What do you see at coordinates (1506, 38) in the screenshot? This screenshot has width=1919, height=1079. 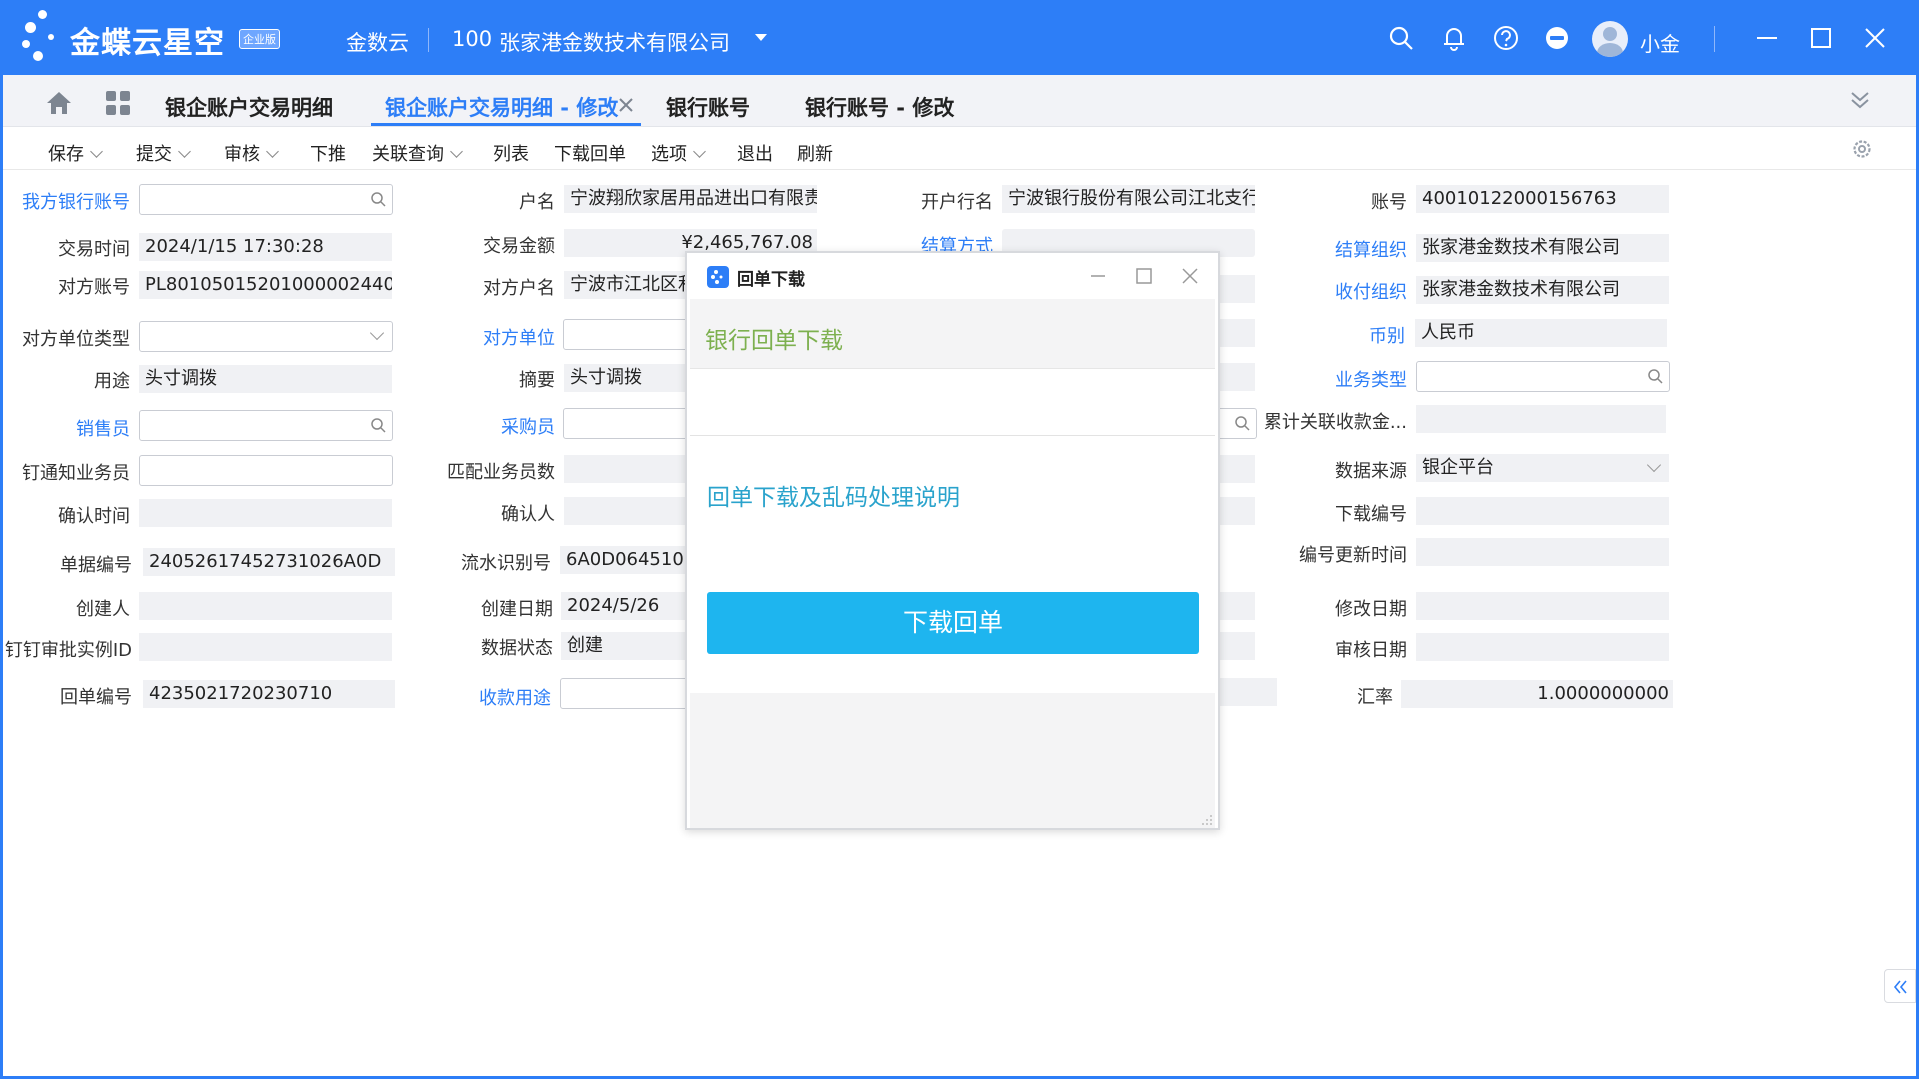 I see `help-icon` at bounding box center [1506, 38].